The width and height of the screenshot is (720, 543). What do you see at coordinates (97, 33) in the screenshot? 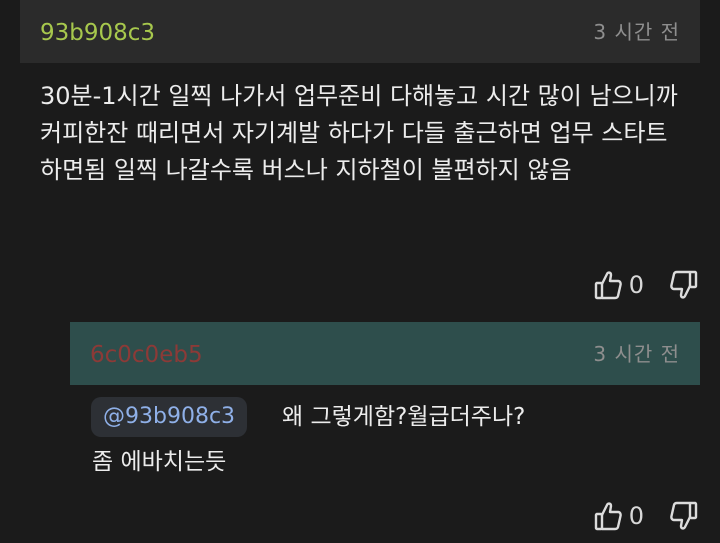
I see `comment-author: 93b908c3` at bounding box center [97, 33].